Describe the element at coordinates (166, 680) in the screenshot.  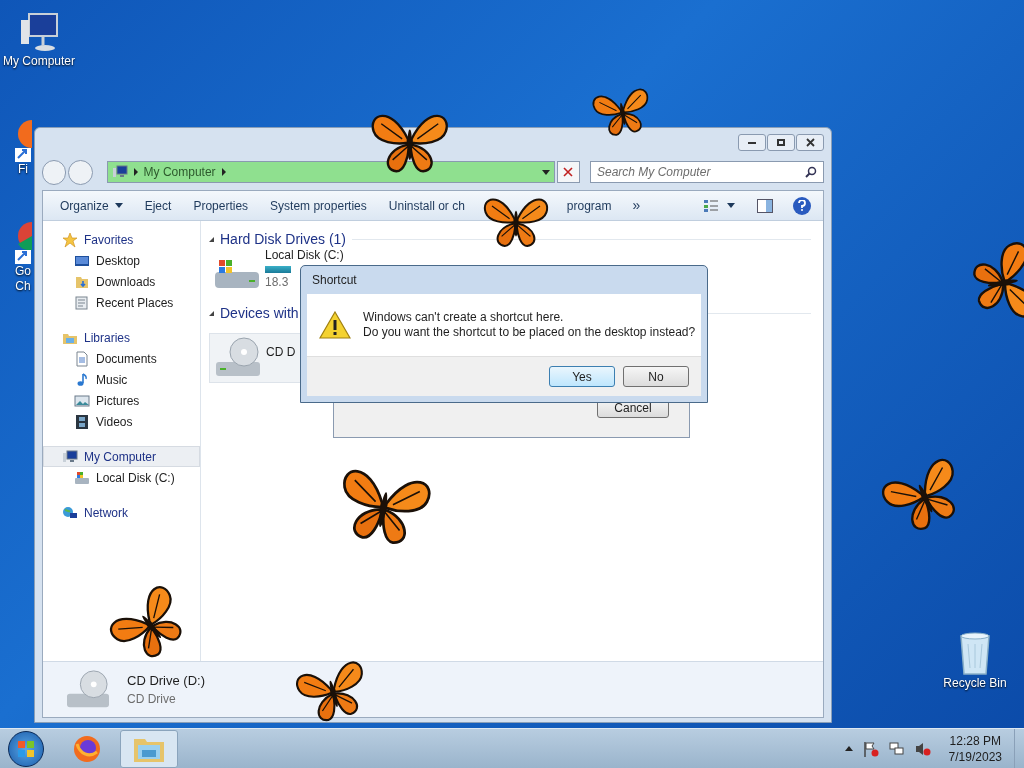
I see `details-name: CD Drive (D:)` at that location.